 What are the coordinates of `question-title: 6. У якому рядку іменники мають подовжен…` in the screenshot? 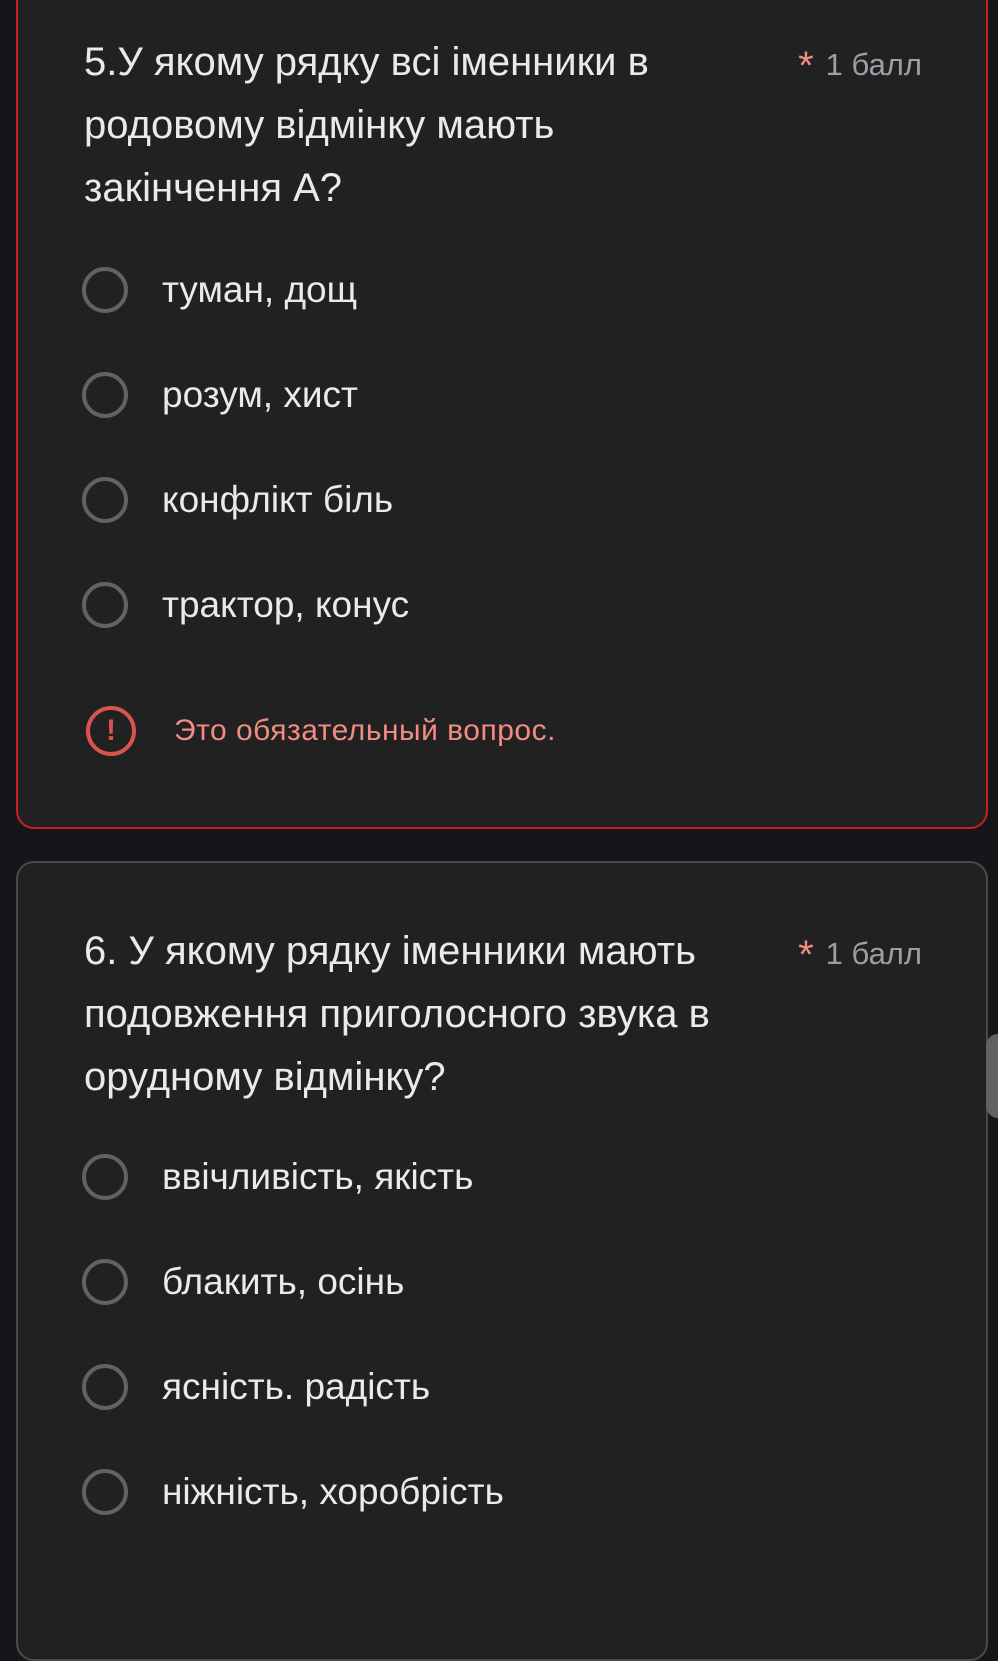 It's located at (397, 1014).